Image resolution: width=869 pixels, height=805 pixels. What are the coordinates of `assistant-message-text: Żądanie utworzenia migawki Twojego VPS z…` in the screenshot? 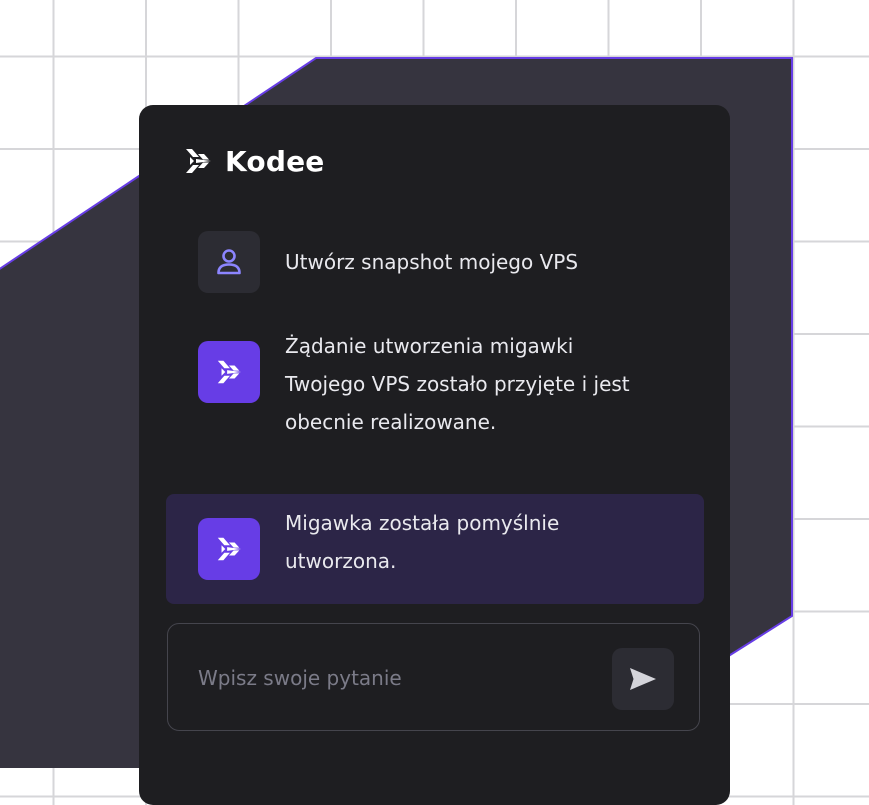 It's located at (457, 384).